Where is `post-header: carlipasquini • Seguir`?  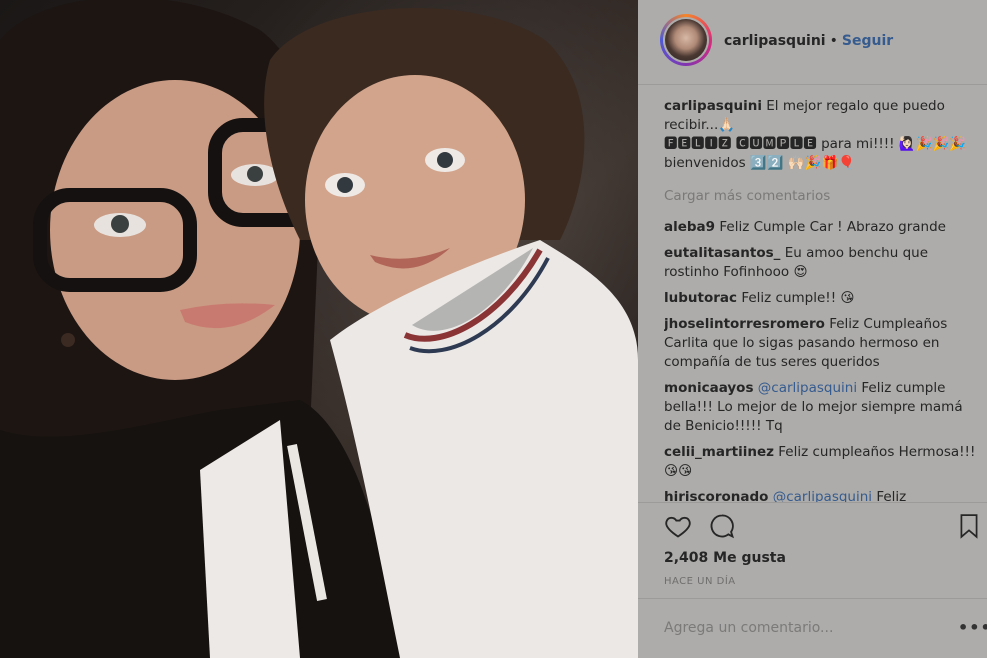 post-header: carlipasquini • Seguir is located at coordinates (812, 42).